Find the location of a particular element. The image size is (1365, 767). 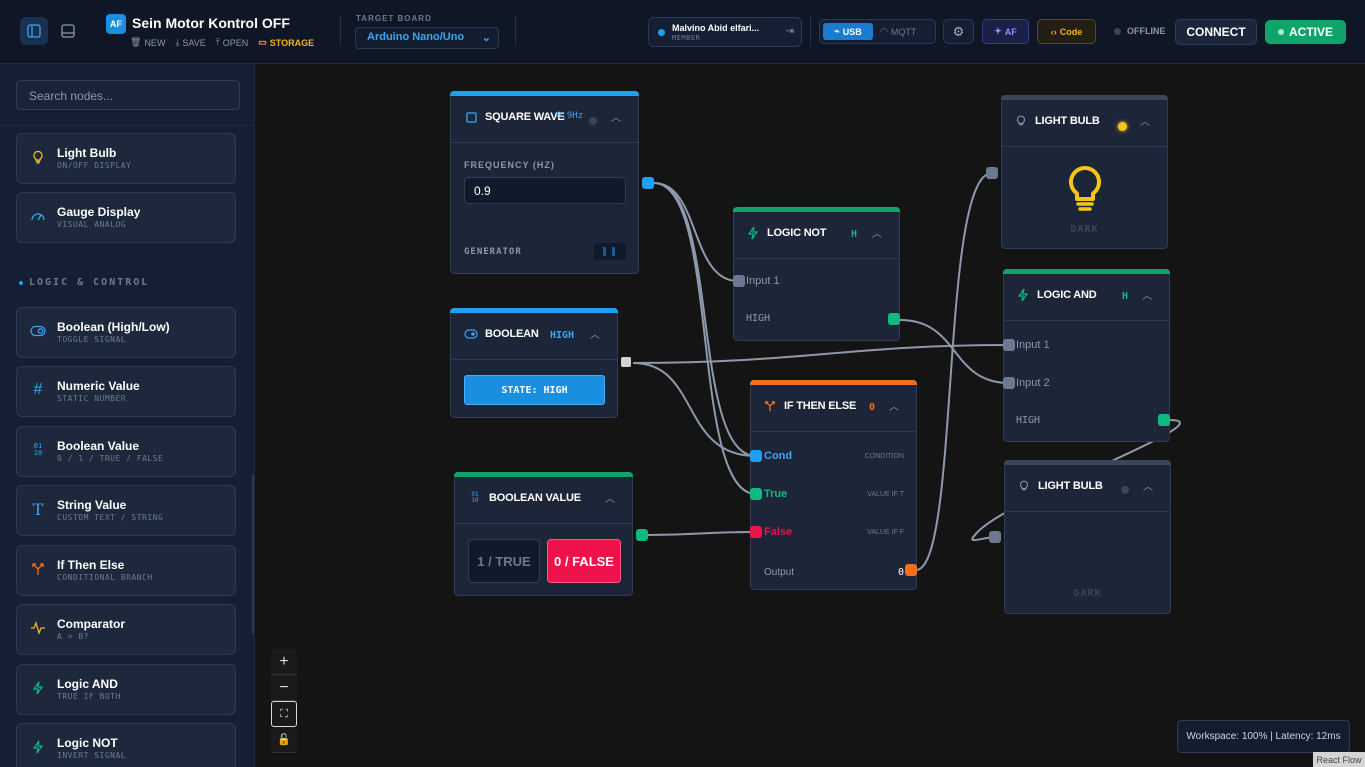

user-profile: Malvino Abid elfari... MEMBER ⇥ is located at coordinates (725, 32).